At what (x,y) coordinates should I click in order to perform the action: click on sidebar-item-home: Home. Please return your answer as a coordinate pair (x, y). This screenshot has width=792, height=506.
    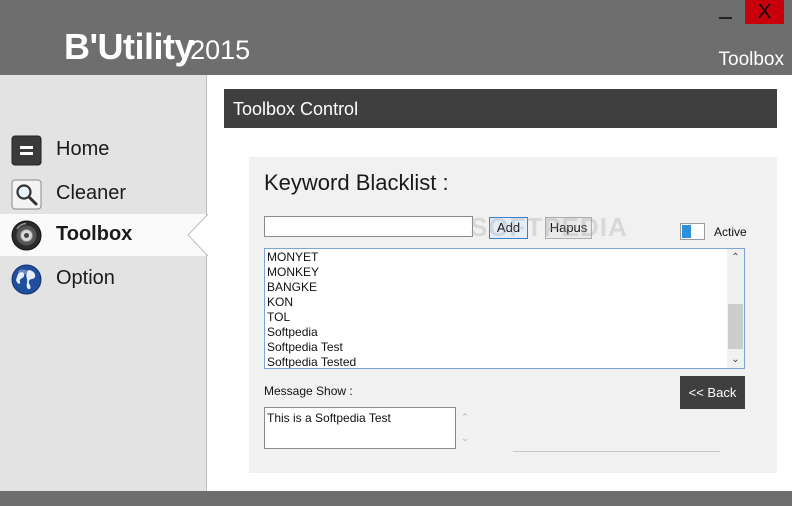
    Looking at the image, I should click on (103, 150).